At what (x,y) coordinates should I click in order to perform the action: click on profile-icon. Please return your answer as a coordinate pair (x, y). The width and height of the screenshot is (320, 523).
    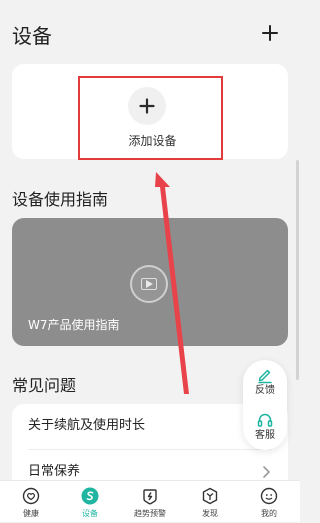
    Looking at the image, I should click on (269, 496).